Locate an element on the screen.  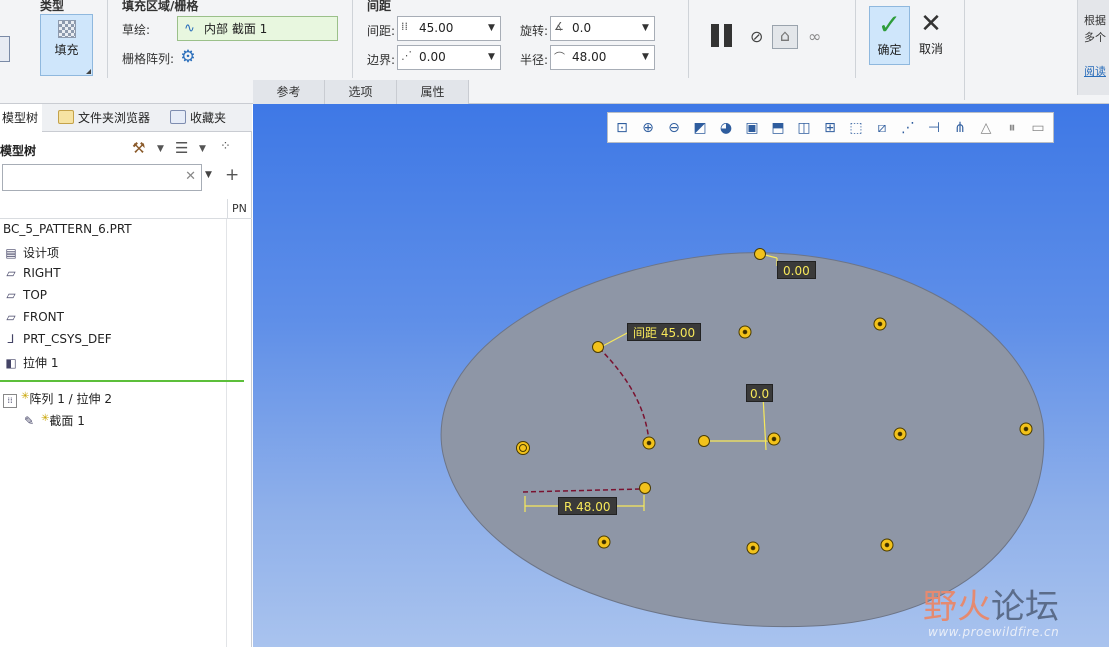
tree-item-label: BC_5_PATTERN_6.PRT is located at coordinates (67, 229).